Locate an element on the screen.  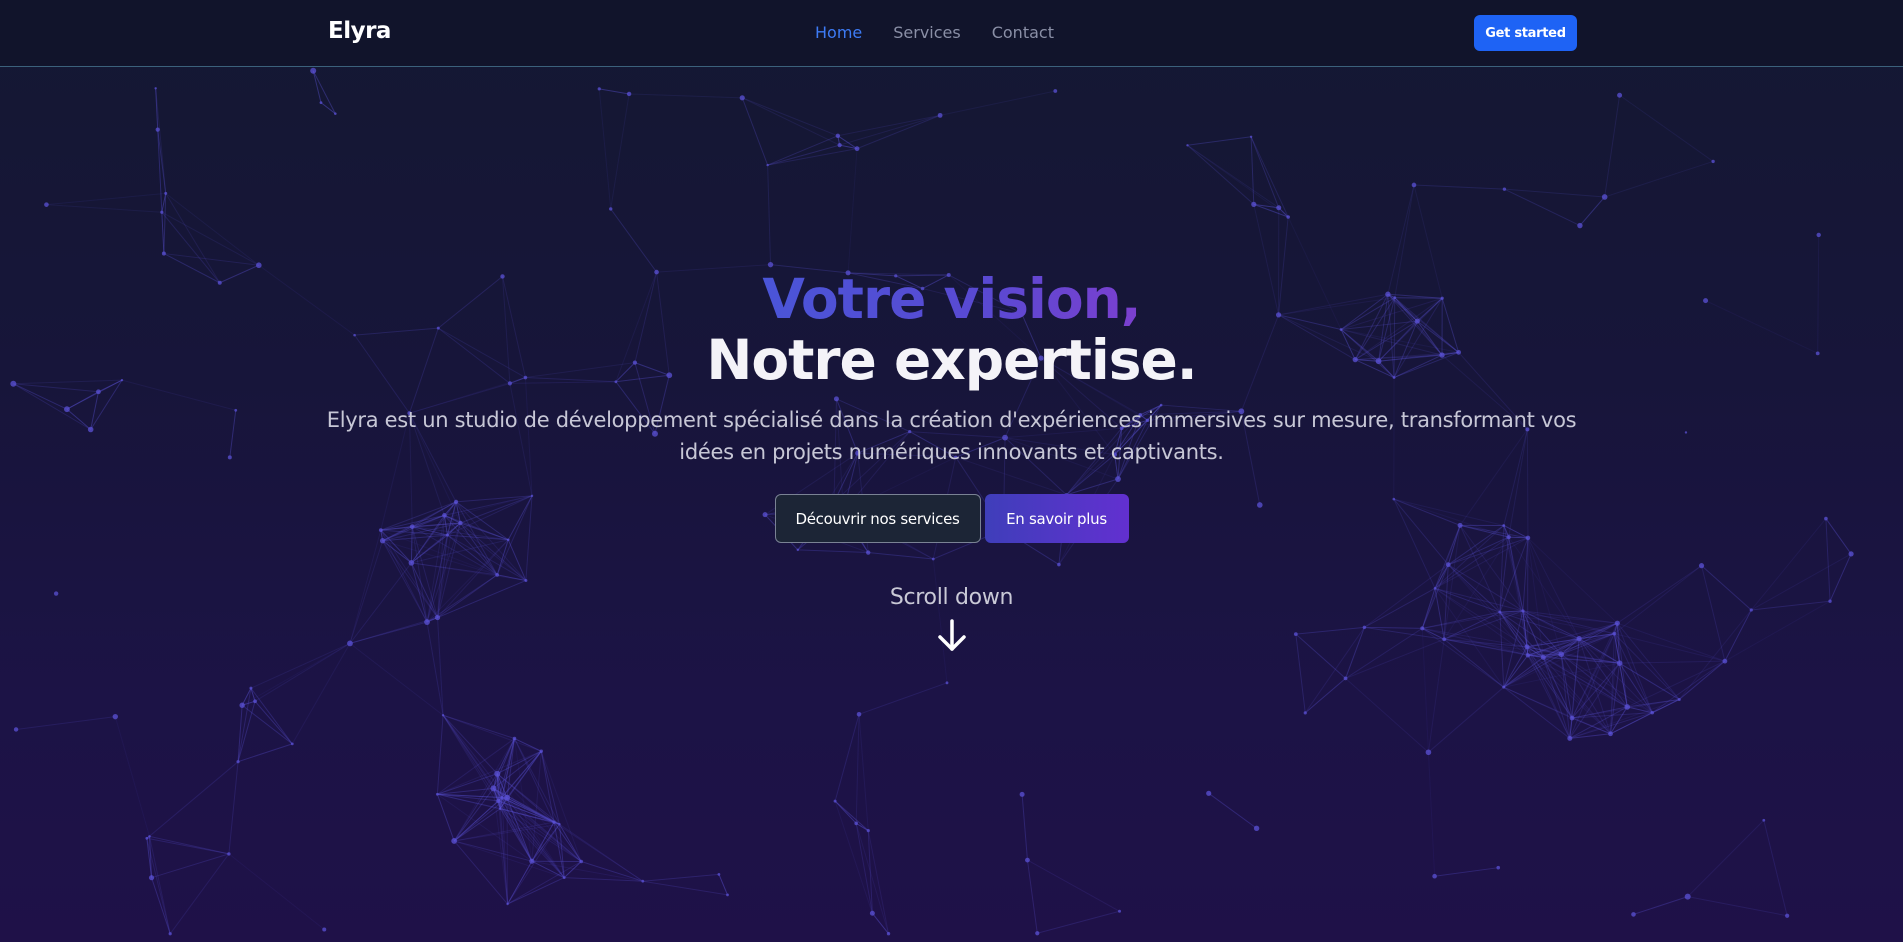
learn-more-button: En savoir plus is located at coordinates (1056, 518).